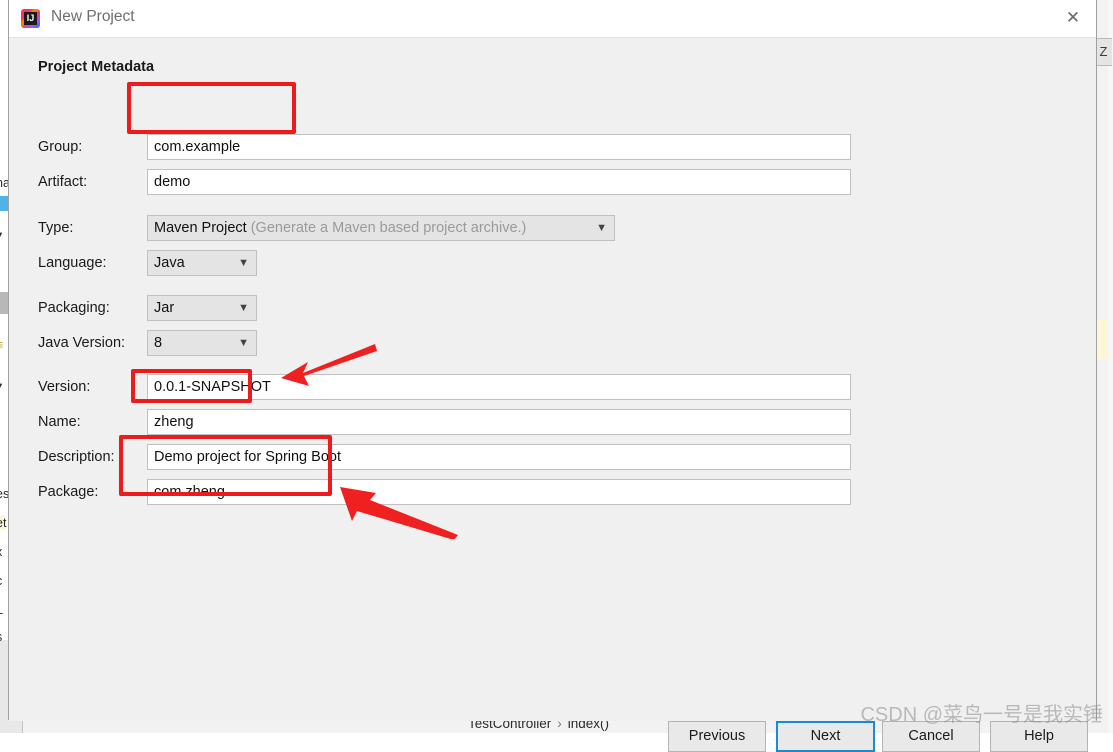  I want to click on field-row-artifact: Artifact:, so click(552, 182).